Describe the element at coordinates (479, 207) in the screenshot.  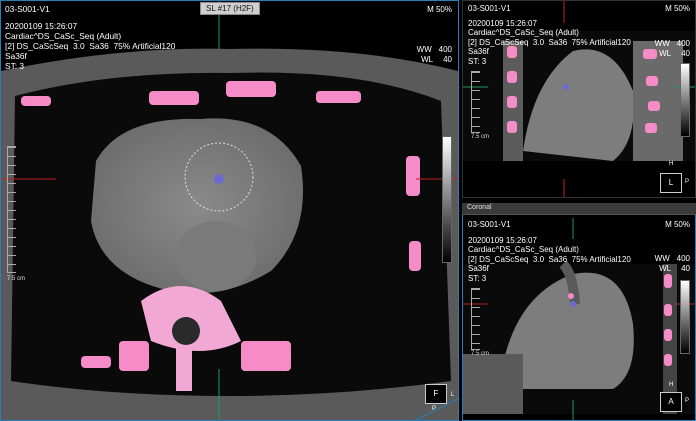
I see `viewport-title: Coronal` at that location.